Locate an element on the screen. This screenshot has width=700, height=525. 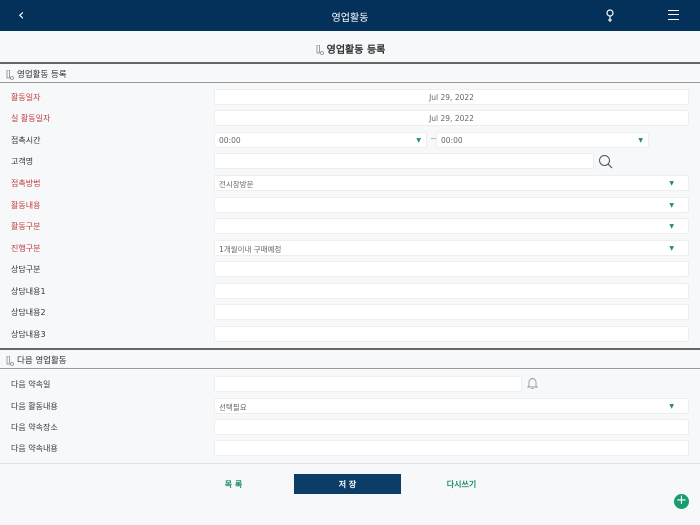
field-label: 다음 약속일 is located at coordinates (31, 384).